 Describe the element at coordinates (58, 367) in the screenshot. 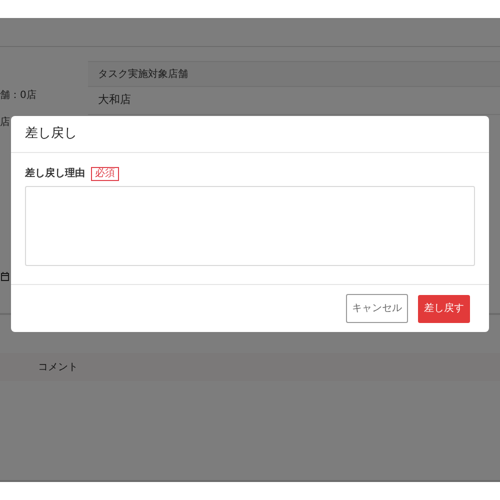

I see `column-header: コメント` at that location.